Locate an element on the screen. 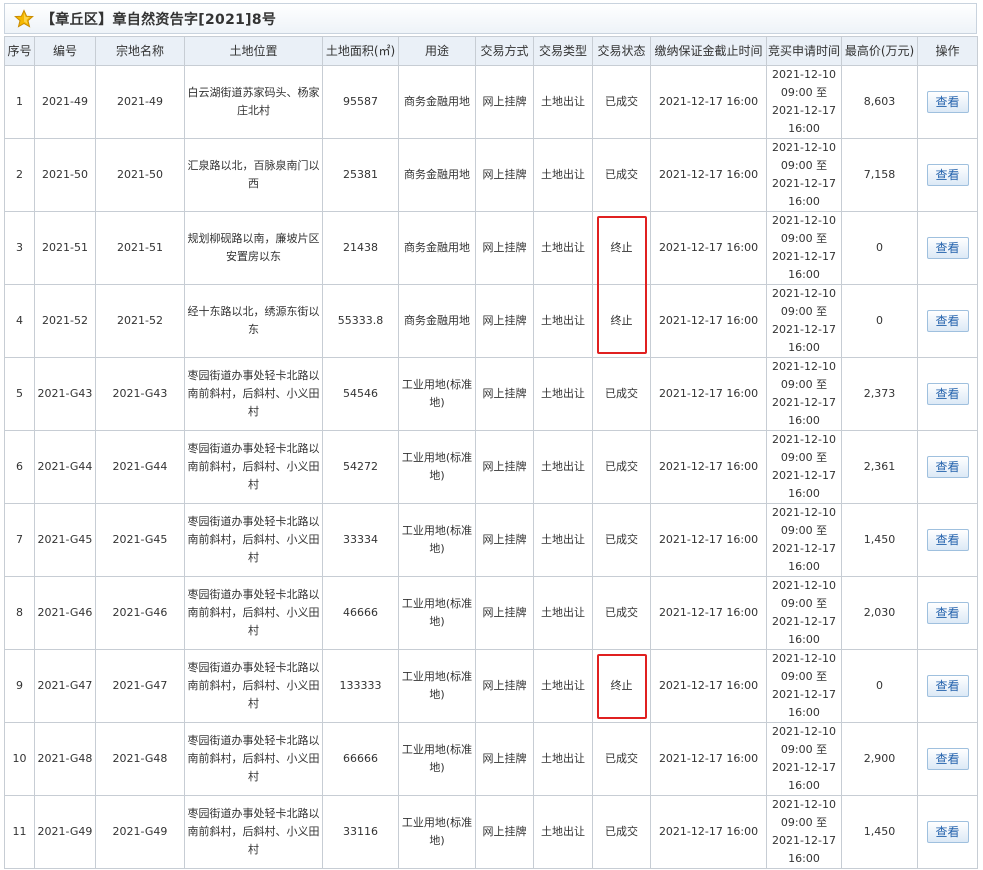  column-header-deposit-deadline: 缴纳保证金截止时间 is located at coordinates (708, 51).